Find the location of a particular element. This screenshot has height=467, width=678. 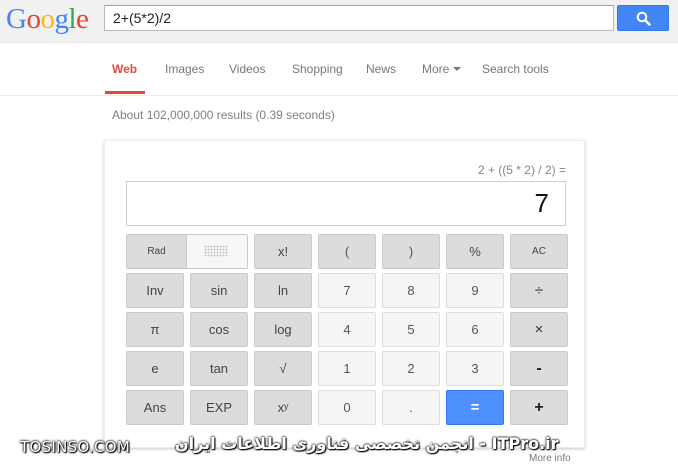

multiply-key: × is located at coordinates (539, 329).